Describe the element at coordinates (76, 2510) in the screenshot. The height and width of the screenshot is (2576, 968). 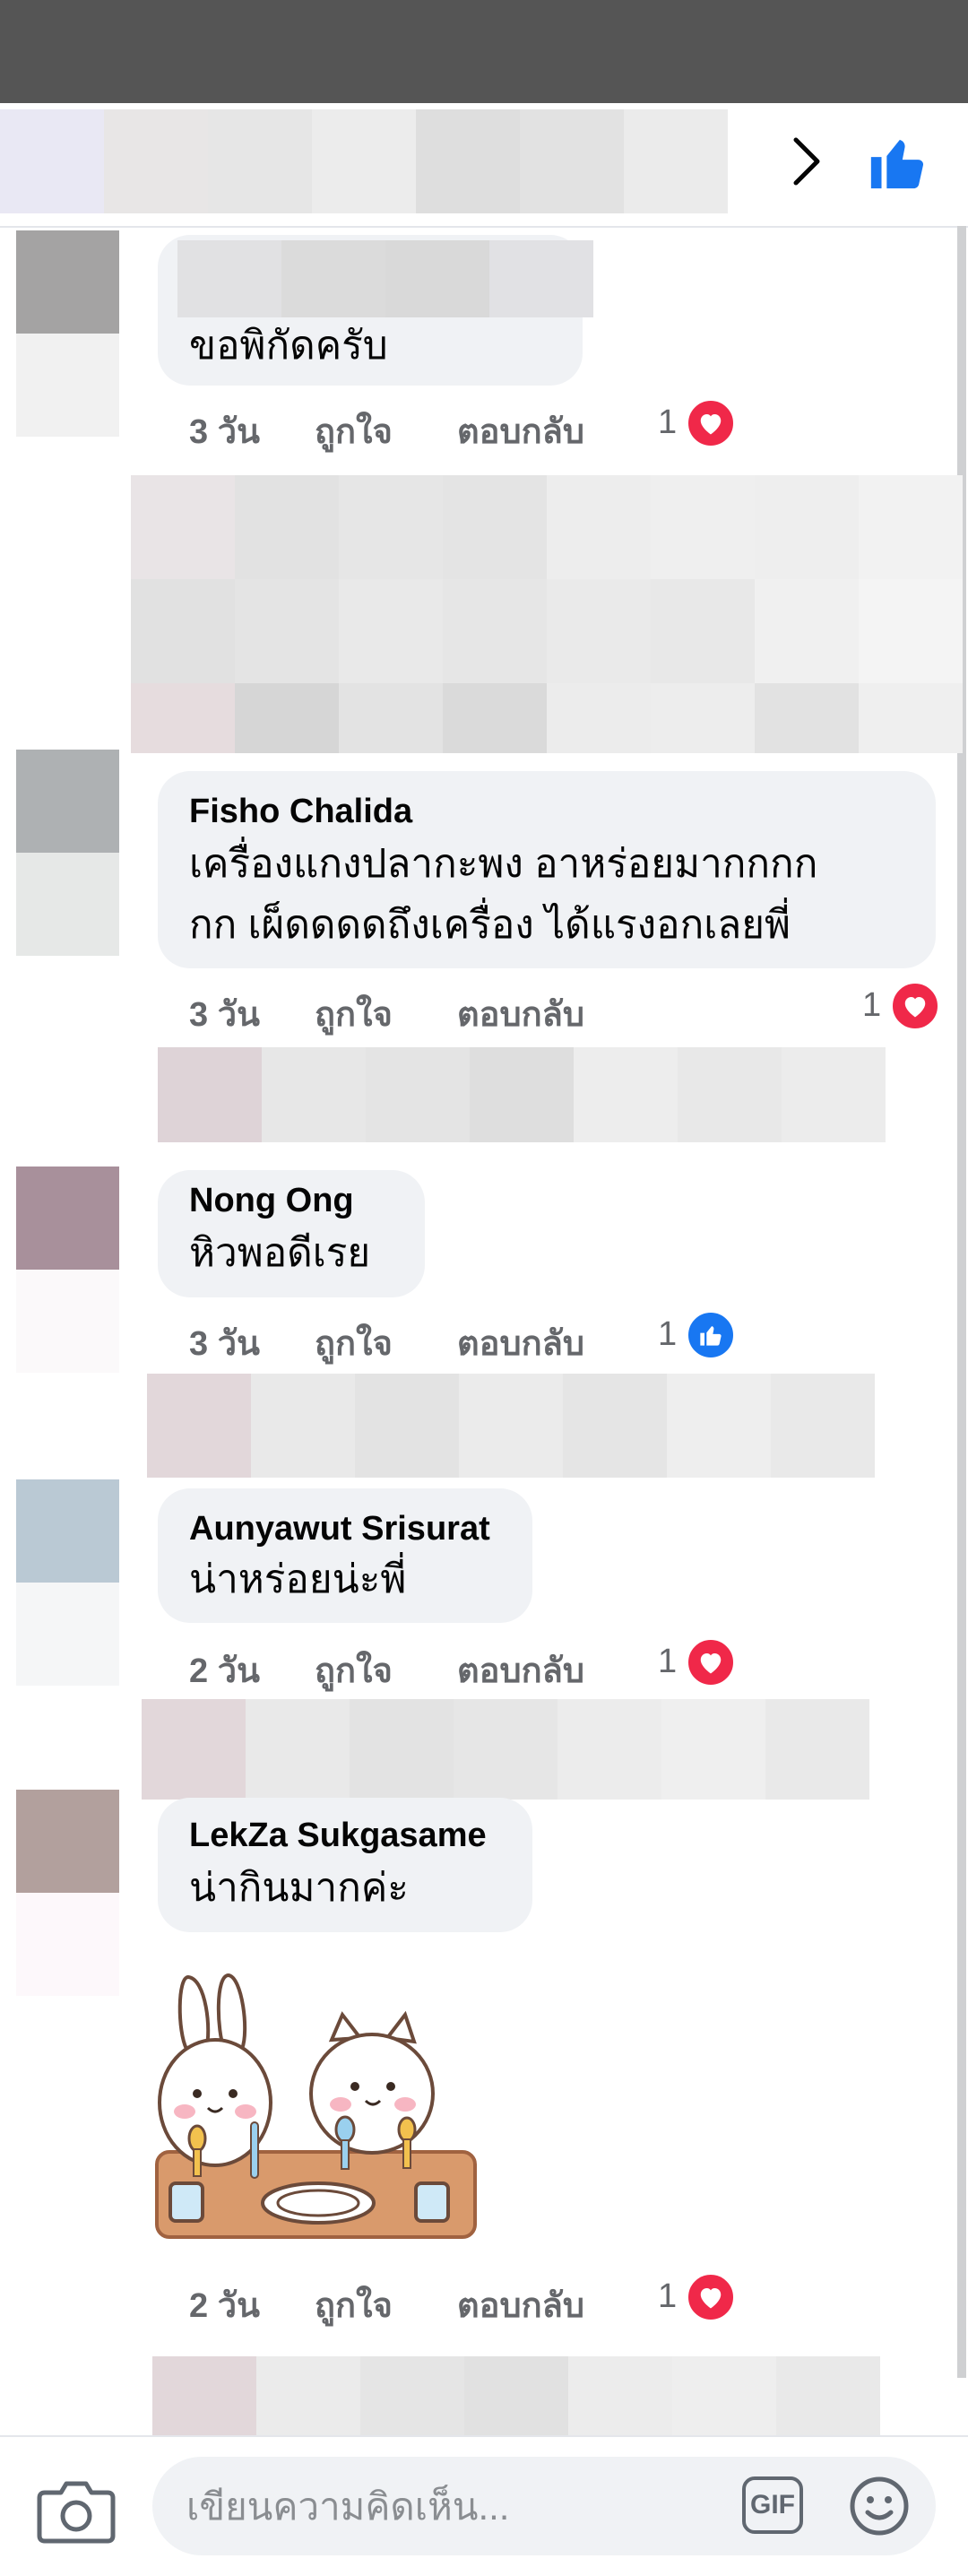
I see `camera-icon` at that location.